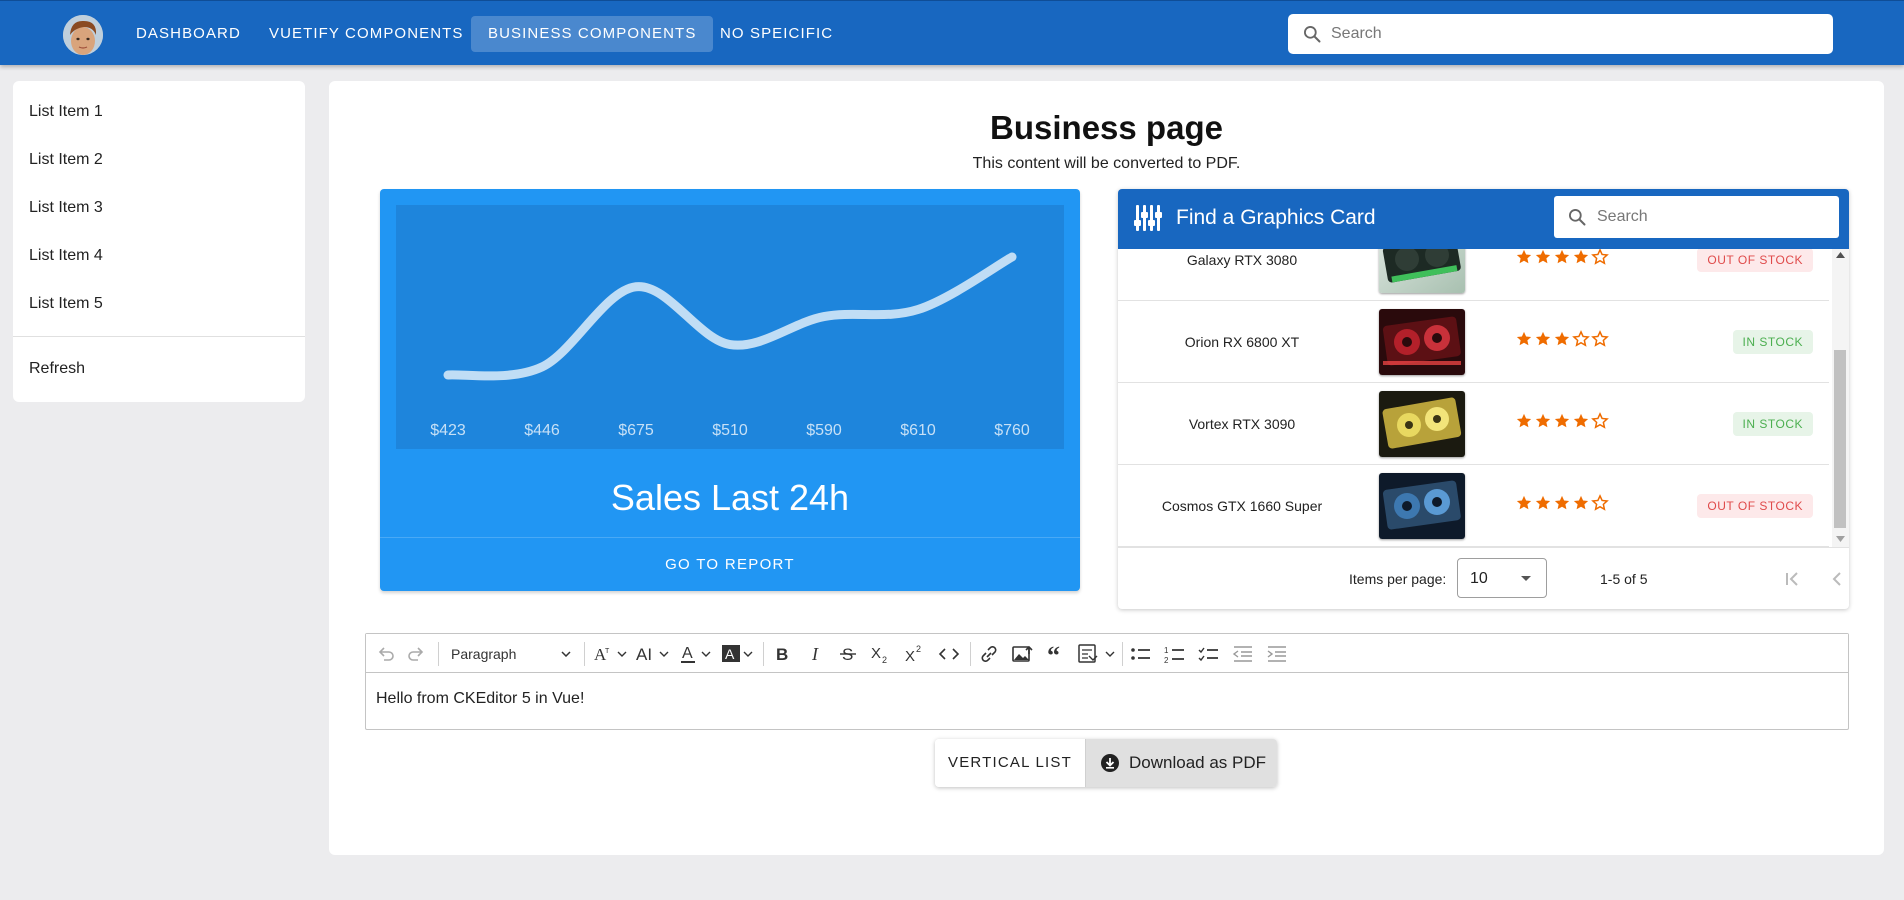 The image size is (1904, 900). I want to click on status-badge: IN STOCK, so click(1772, 342).